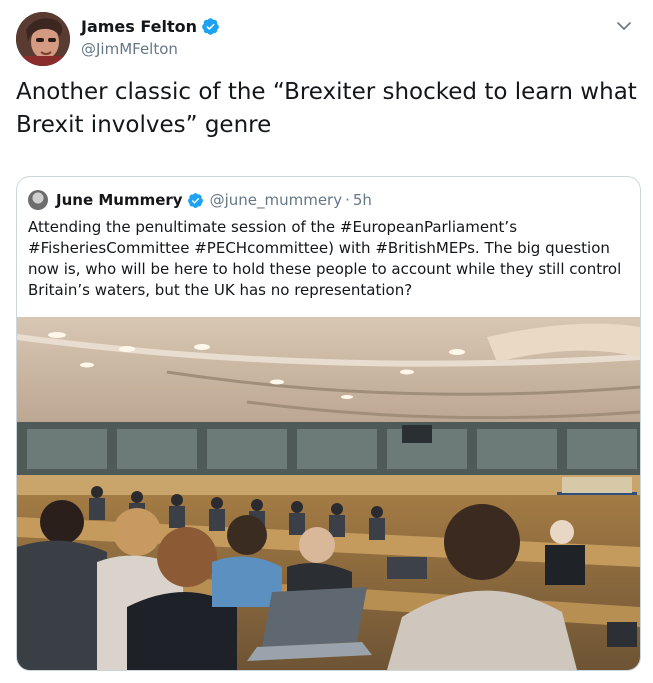  What do you see at coordinates (38, 200) in the screenshot?
I see `quoted-author-avatar` at bounding box center [38, 200].